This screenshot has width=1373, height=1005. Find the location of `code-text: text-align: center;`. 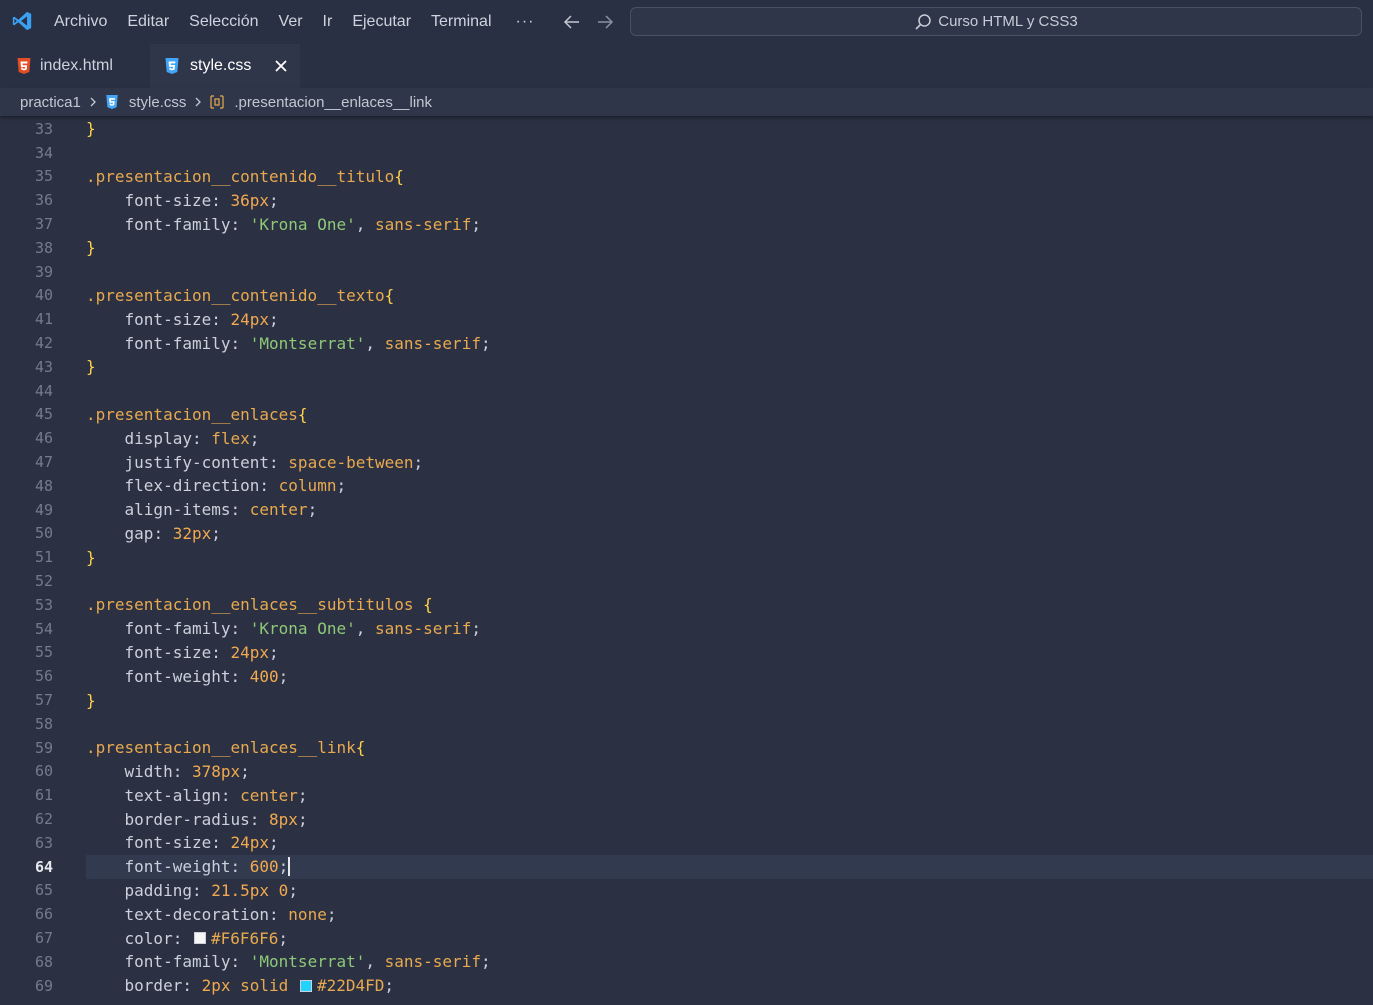

code-text: text-align: center; is located at coordinates (729, 795).